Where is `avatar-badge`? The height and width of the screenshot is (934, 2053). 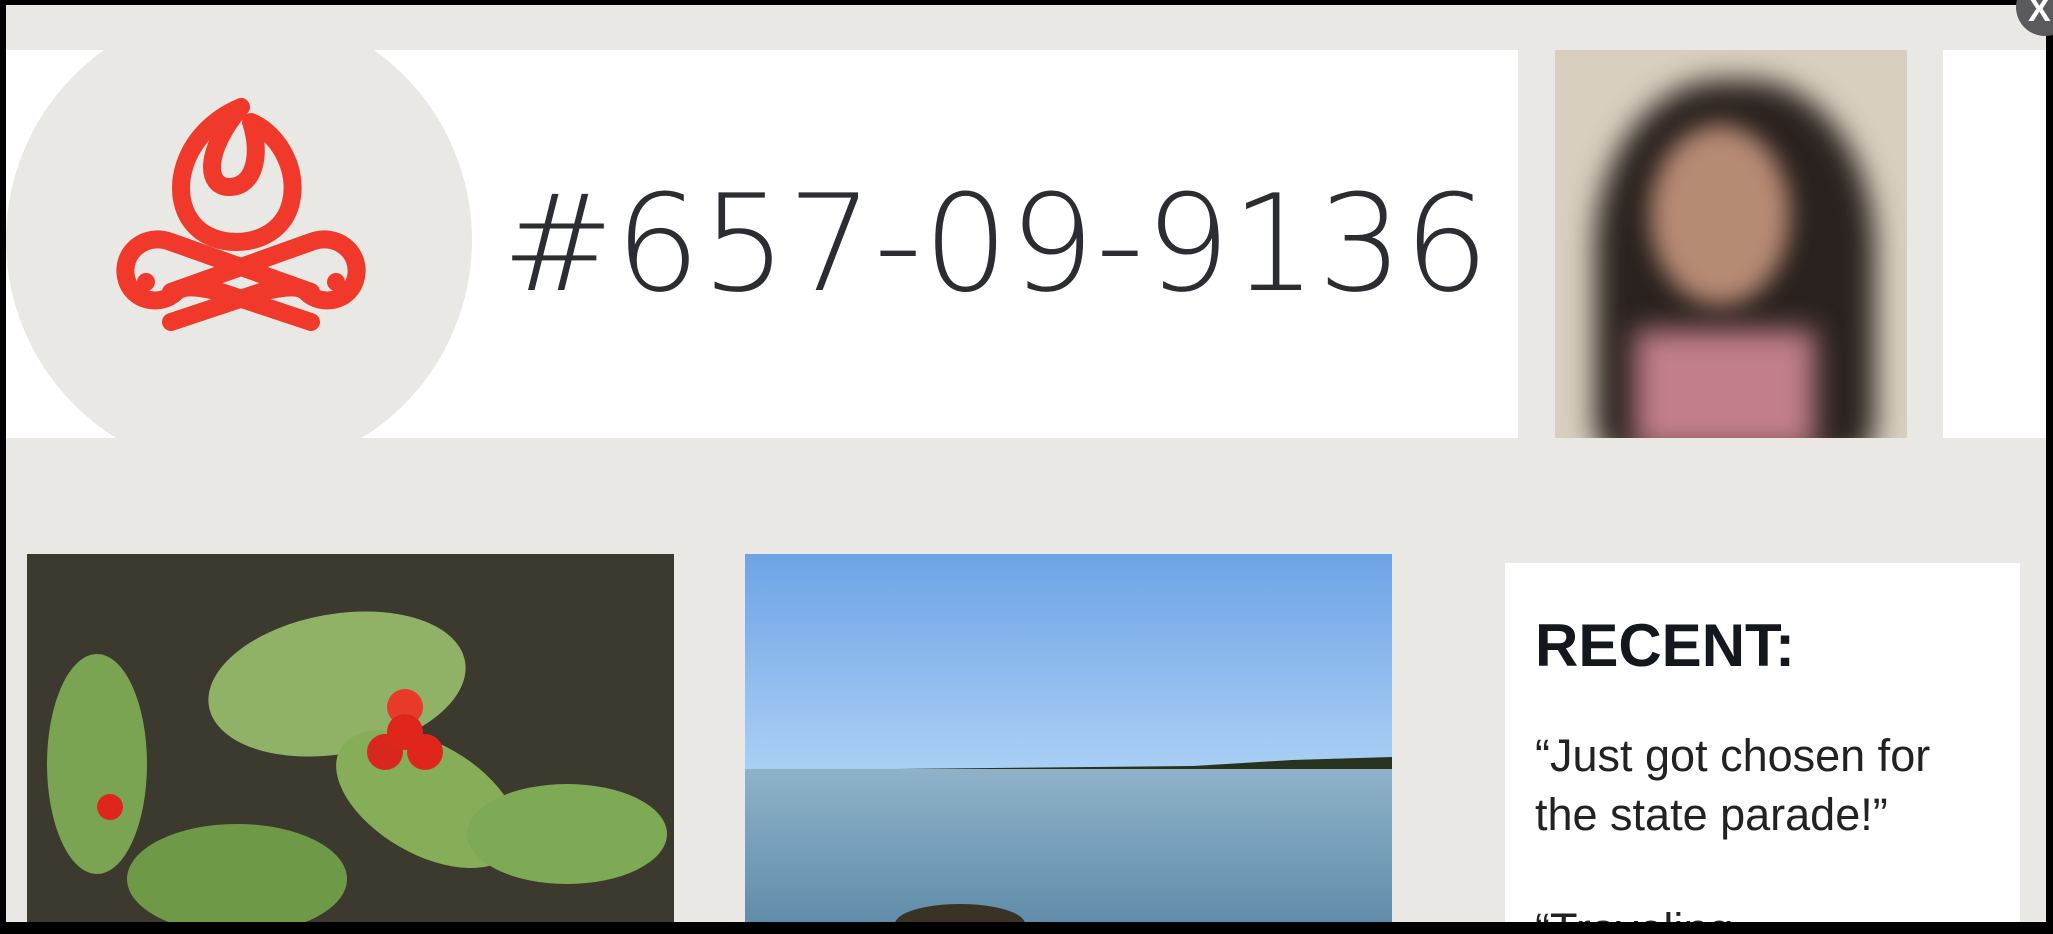 avatar-badge is located at coordinates (239, 240).